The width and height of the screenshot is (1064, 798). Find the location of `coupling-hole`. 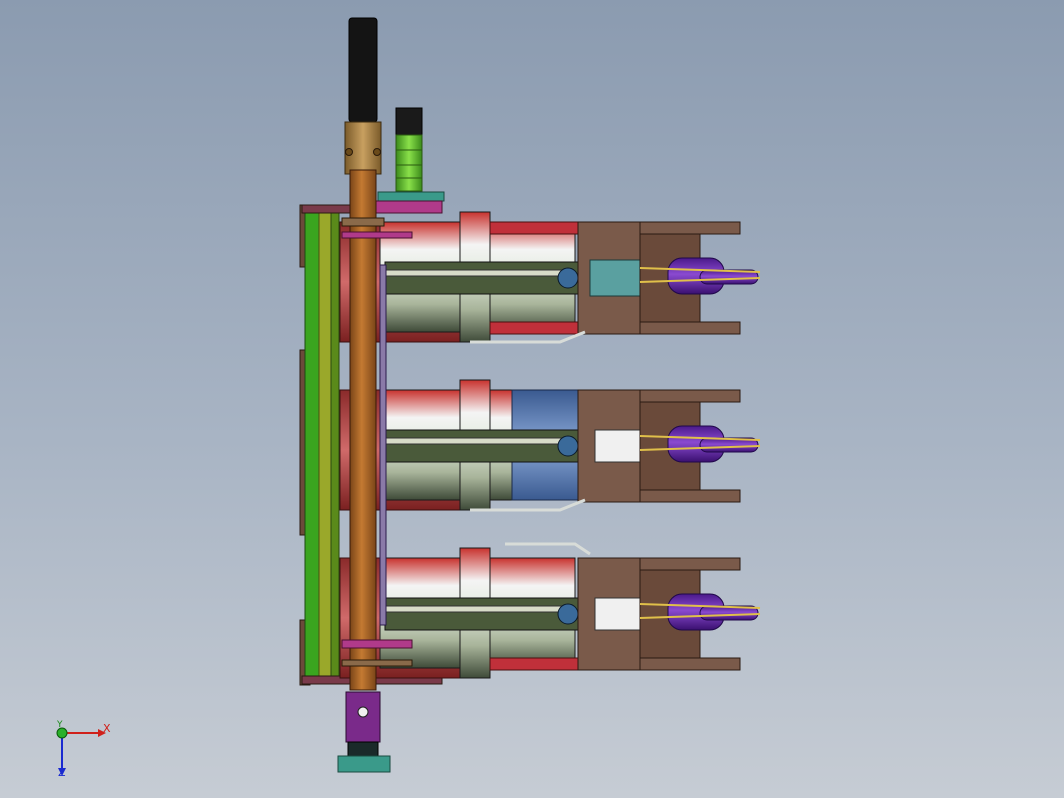

coupling-hole is located at coordinates (363, 712).